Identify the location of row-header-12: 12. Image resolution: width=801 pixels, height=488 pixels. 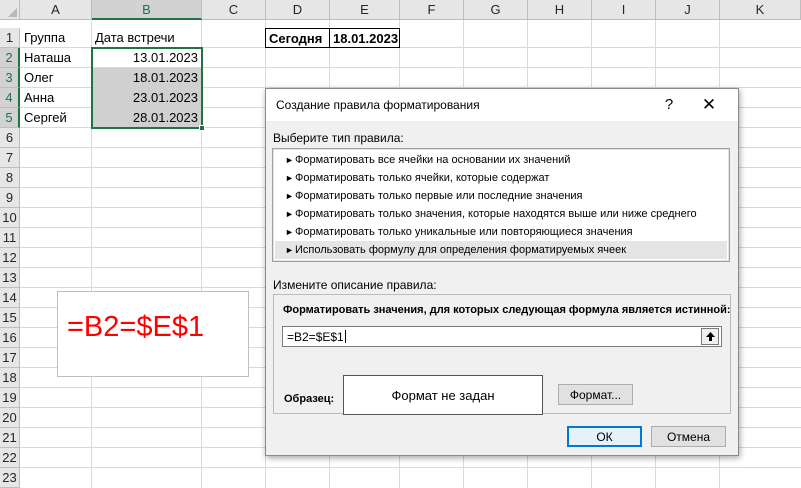
(10, 258).